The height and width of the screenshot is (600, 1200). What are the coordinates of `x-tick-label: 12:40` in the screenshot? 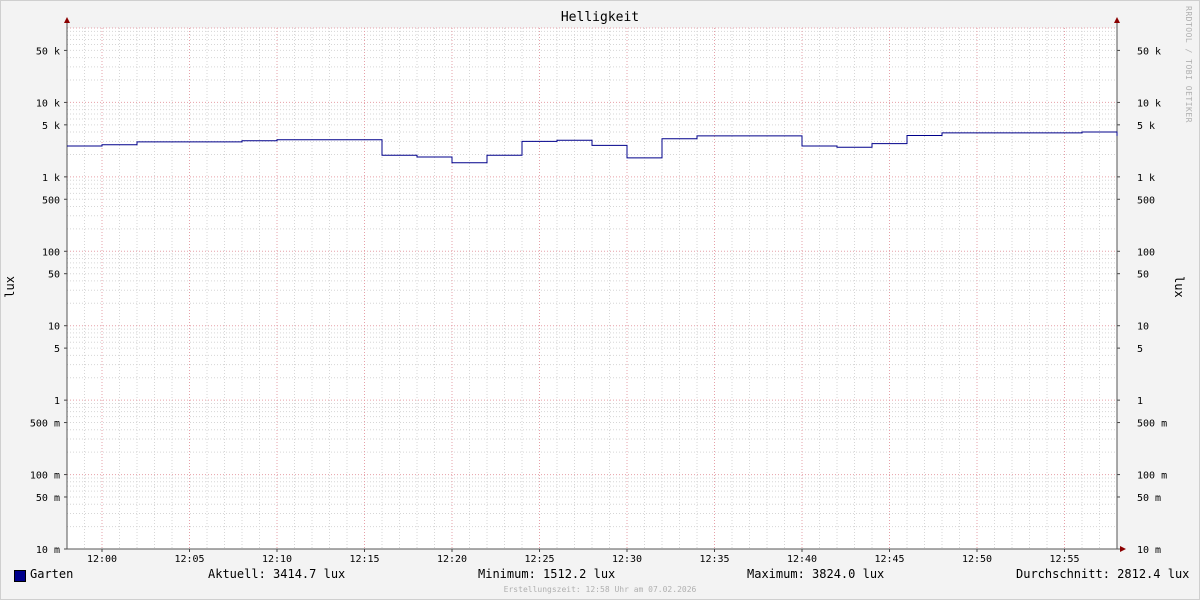 It's located at (802, 559).